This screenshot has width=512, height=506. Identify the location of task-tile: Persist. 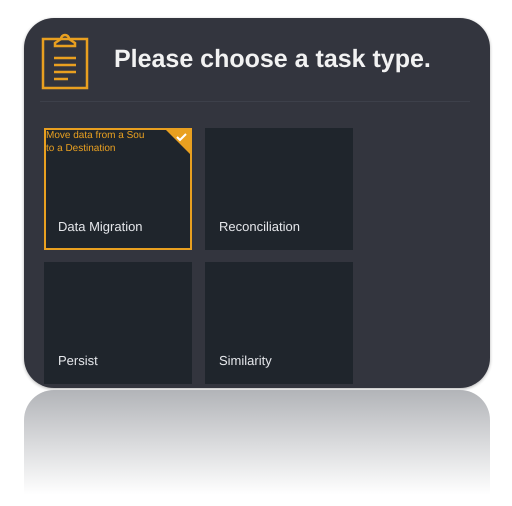
(118, 323).